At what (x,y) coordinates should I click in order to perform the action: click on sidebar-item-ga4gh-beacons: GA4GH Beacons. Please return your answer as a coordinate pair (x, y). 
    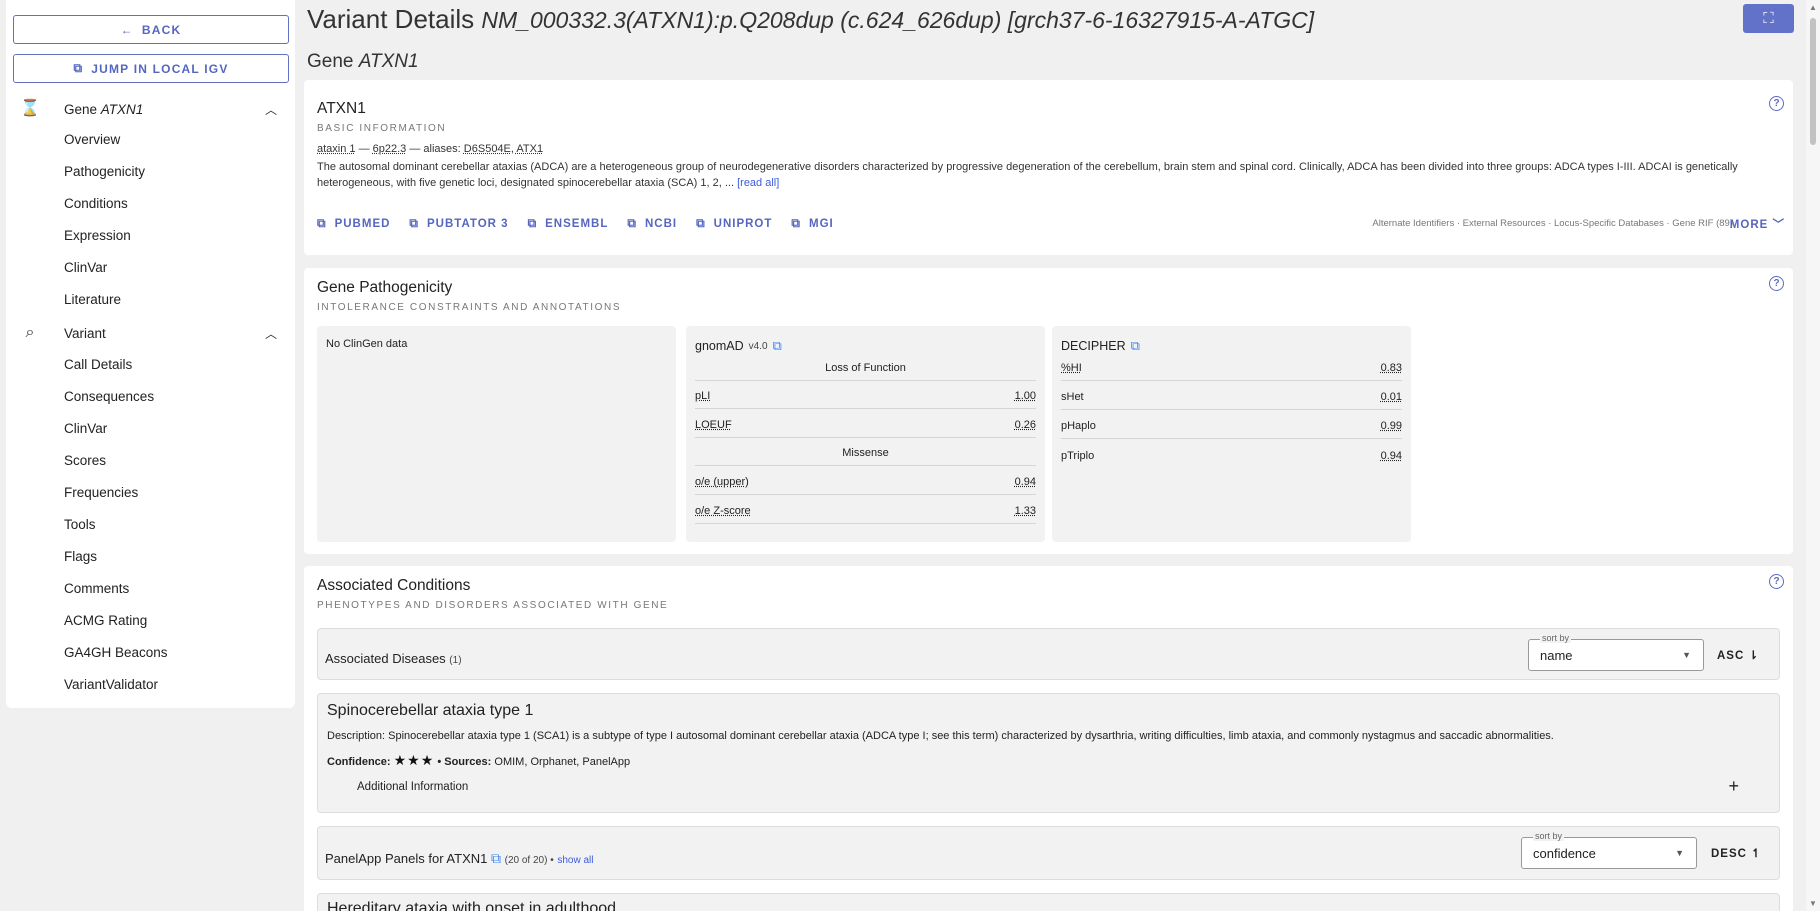
    Looking at the image, I should click on (116, 653).